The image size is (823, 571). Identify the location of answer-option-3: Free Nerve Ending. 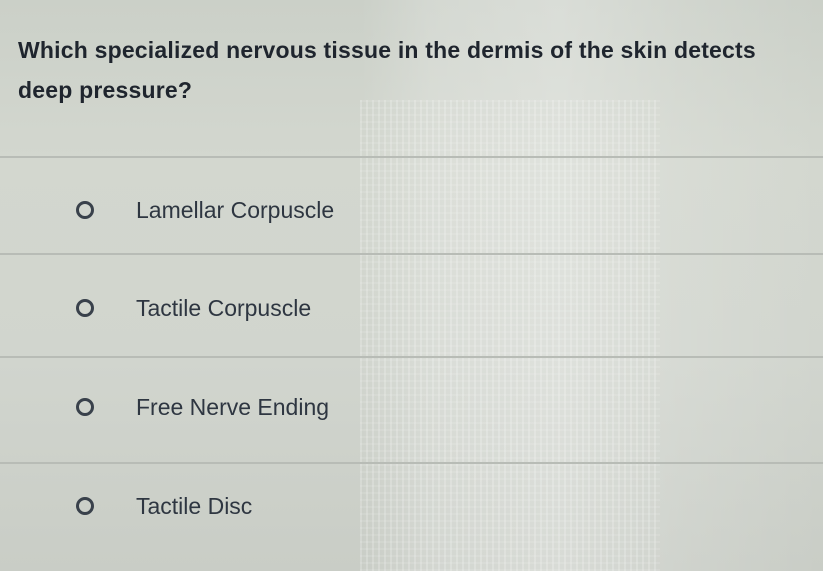
(286, 407).